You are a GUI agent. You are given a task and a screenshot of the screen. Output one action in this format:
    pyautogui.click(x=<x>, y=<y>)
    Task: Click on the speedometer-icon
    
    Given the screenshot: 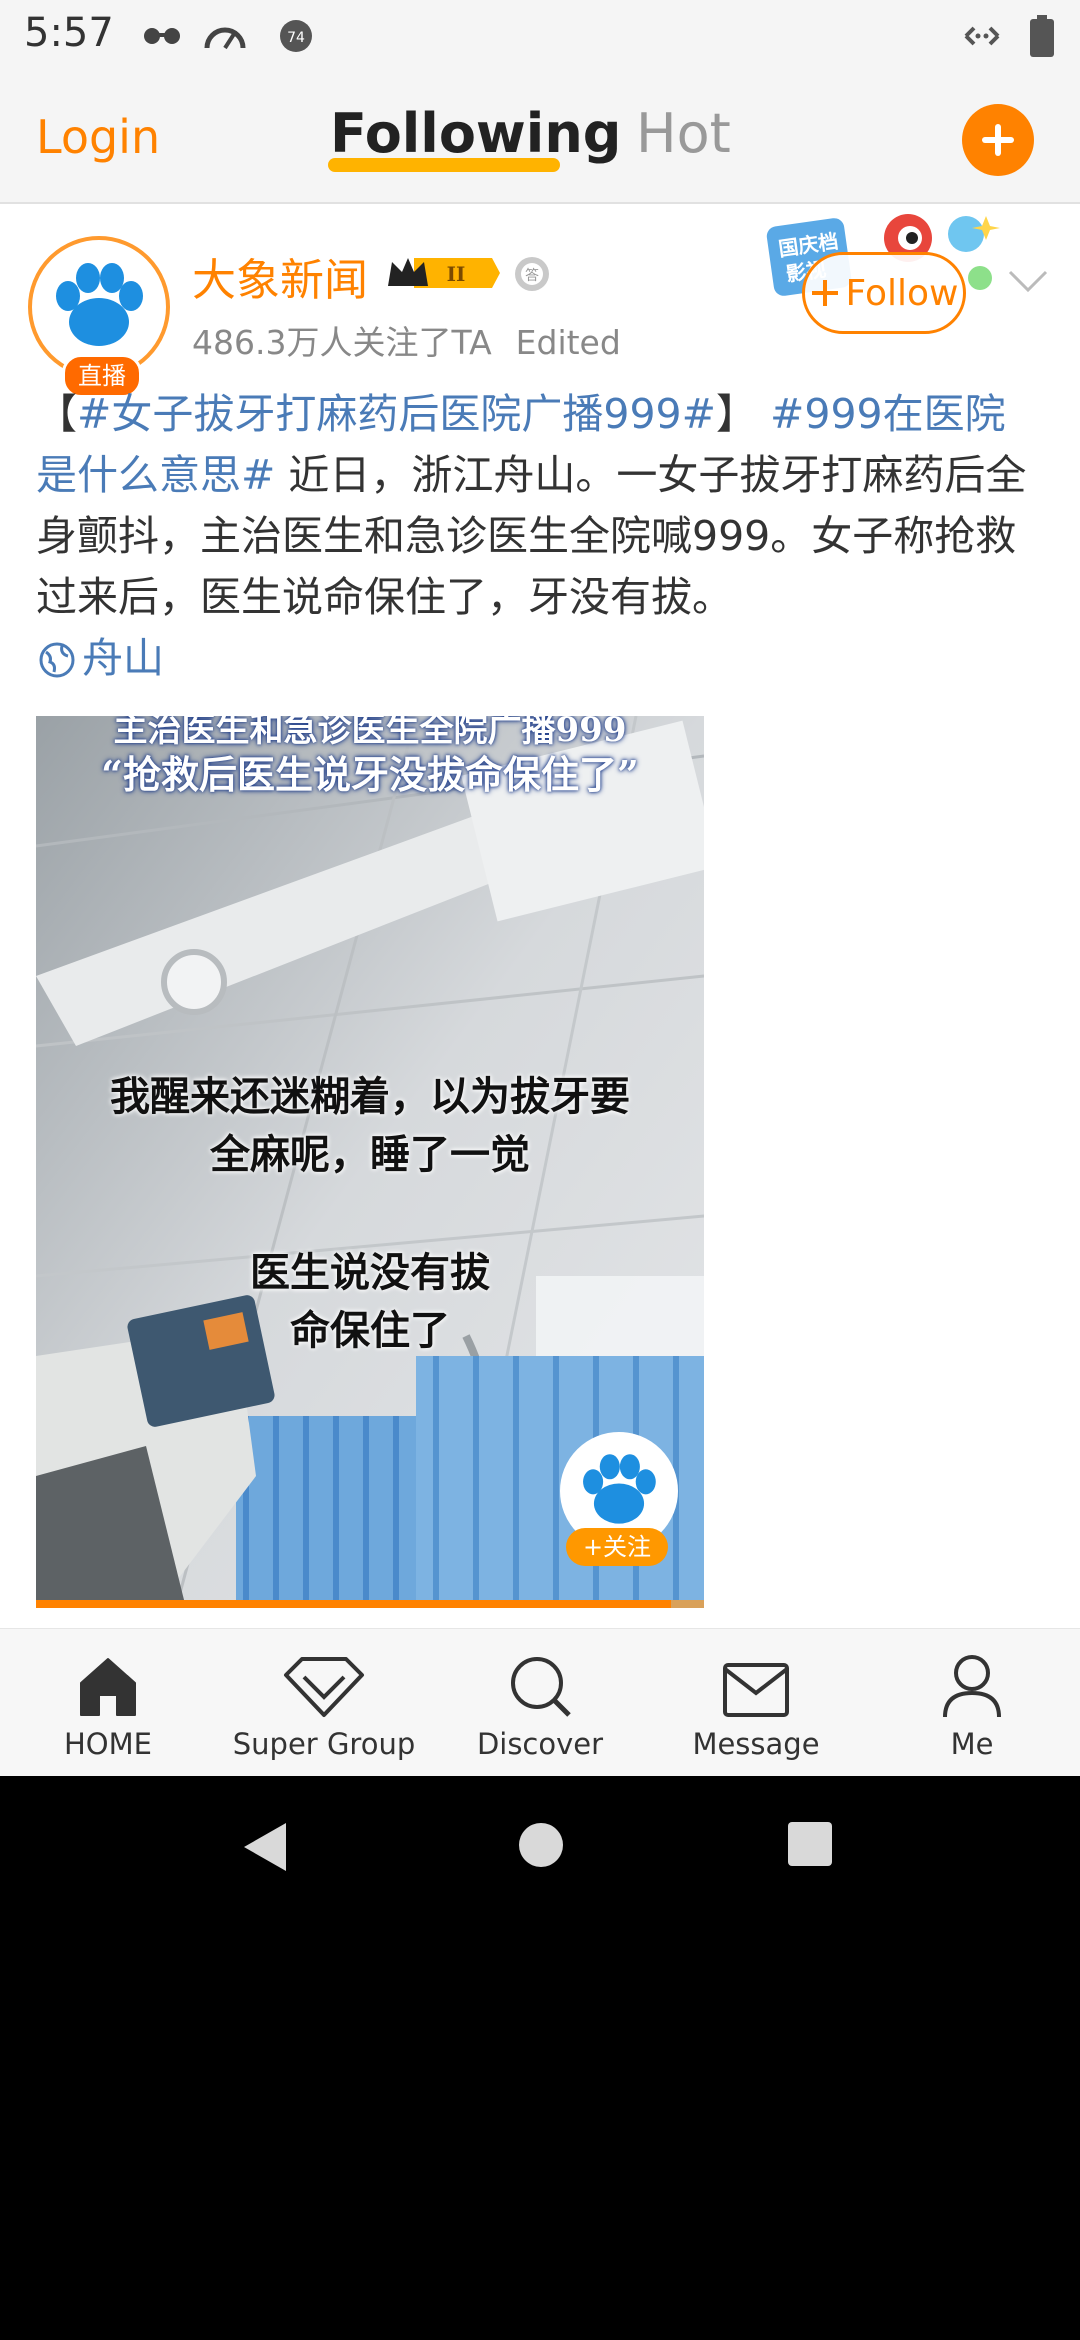 What is the action you would take?
    pyautogui.click(x=225, y=38)
    